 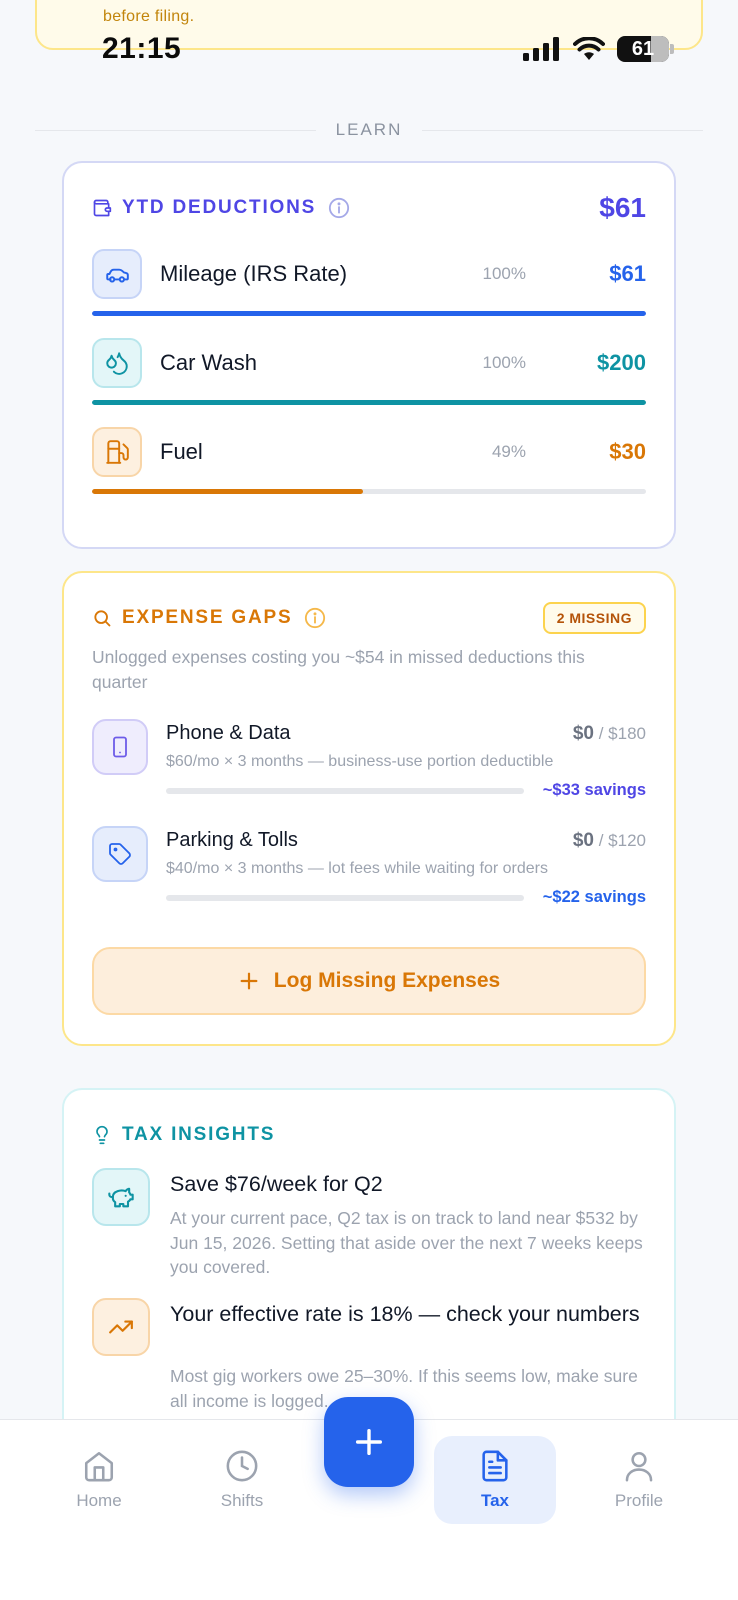 I want to click on gaps-title: EXPENSE GAPS, so click(x=207, y=617).